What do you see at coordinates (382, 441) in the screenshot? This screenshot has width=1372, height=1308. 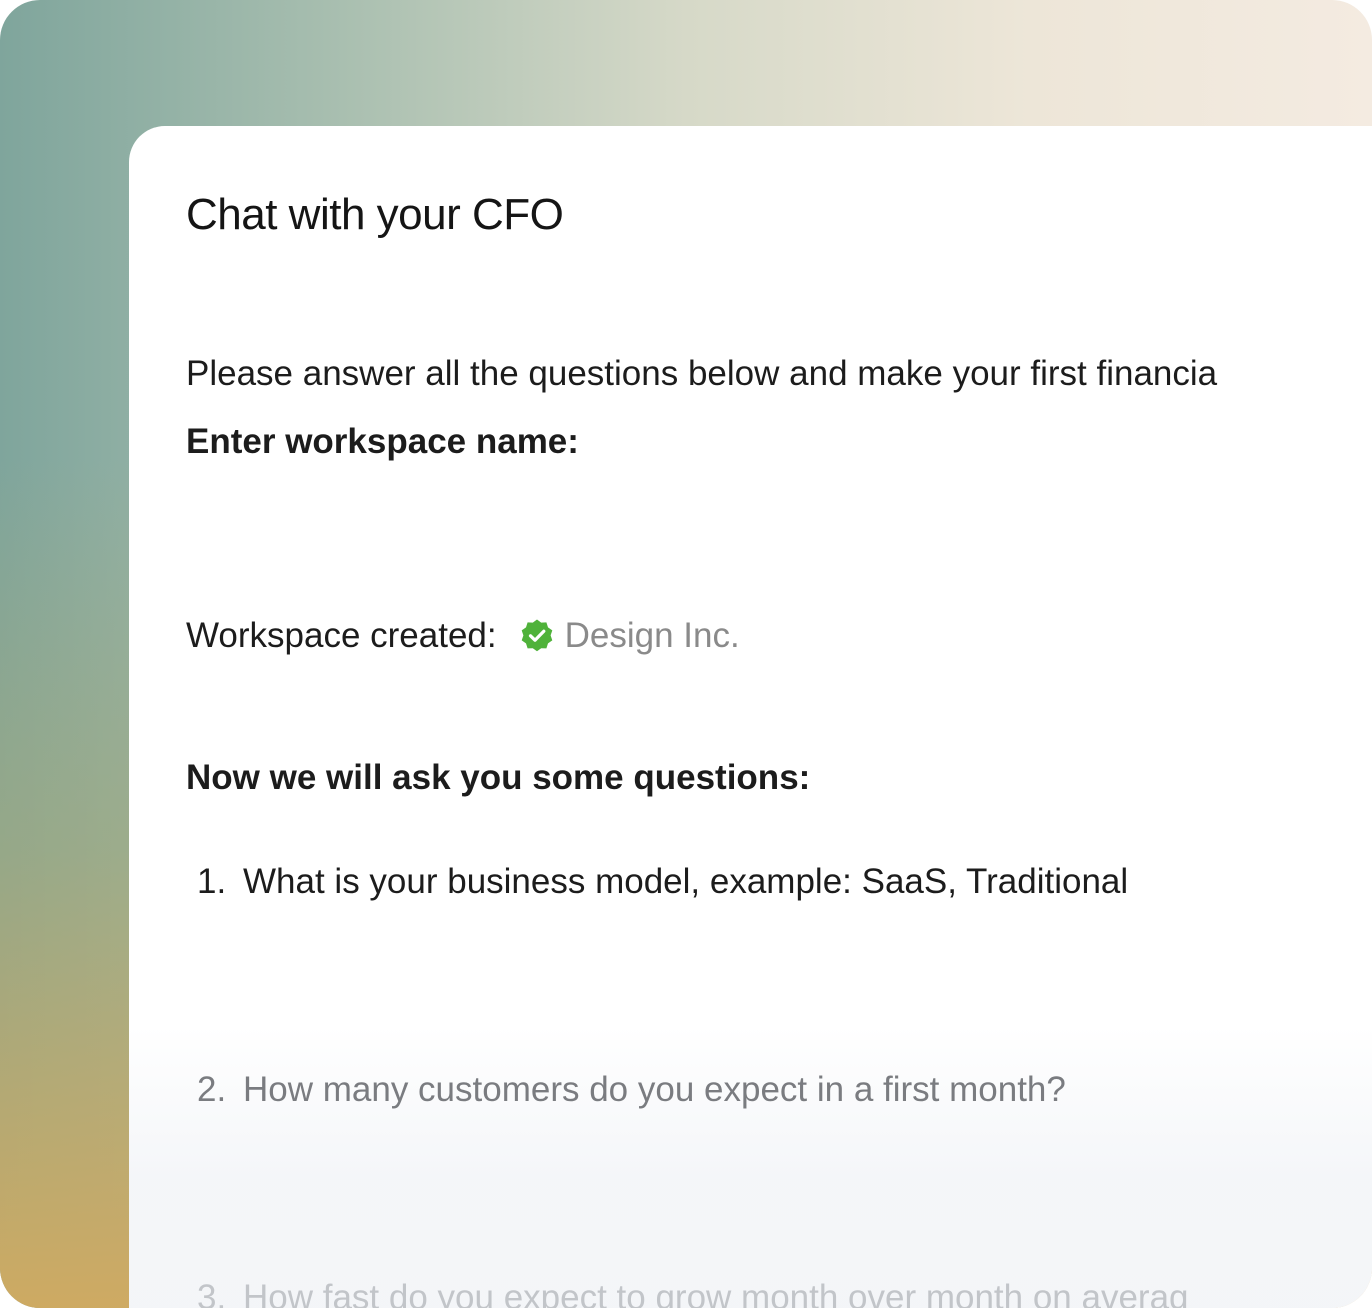 I see `workspace-name-prompt: Enter workspace name:` at bounding box center [382, 441].